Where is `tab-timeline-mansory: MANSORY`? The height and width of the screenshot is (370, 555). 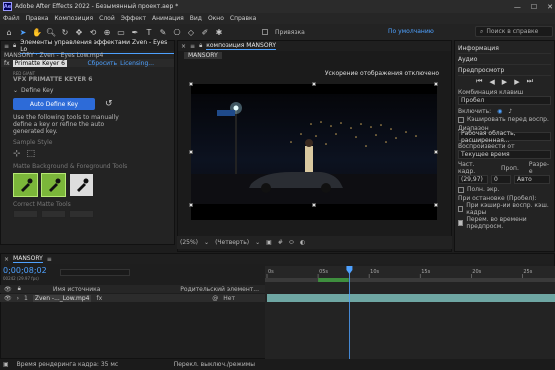
tab-timeline-mansory: MANSORY is located at coordinates (28, 259).